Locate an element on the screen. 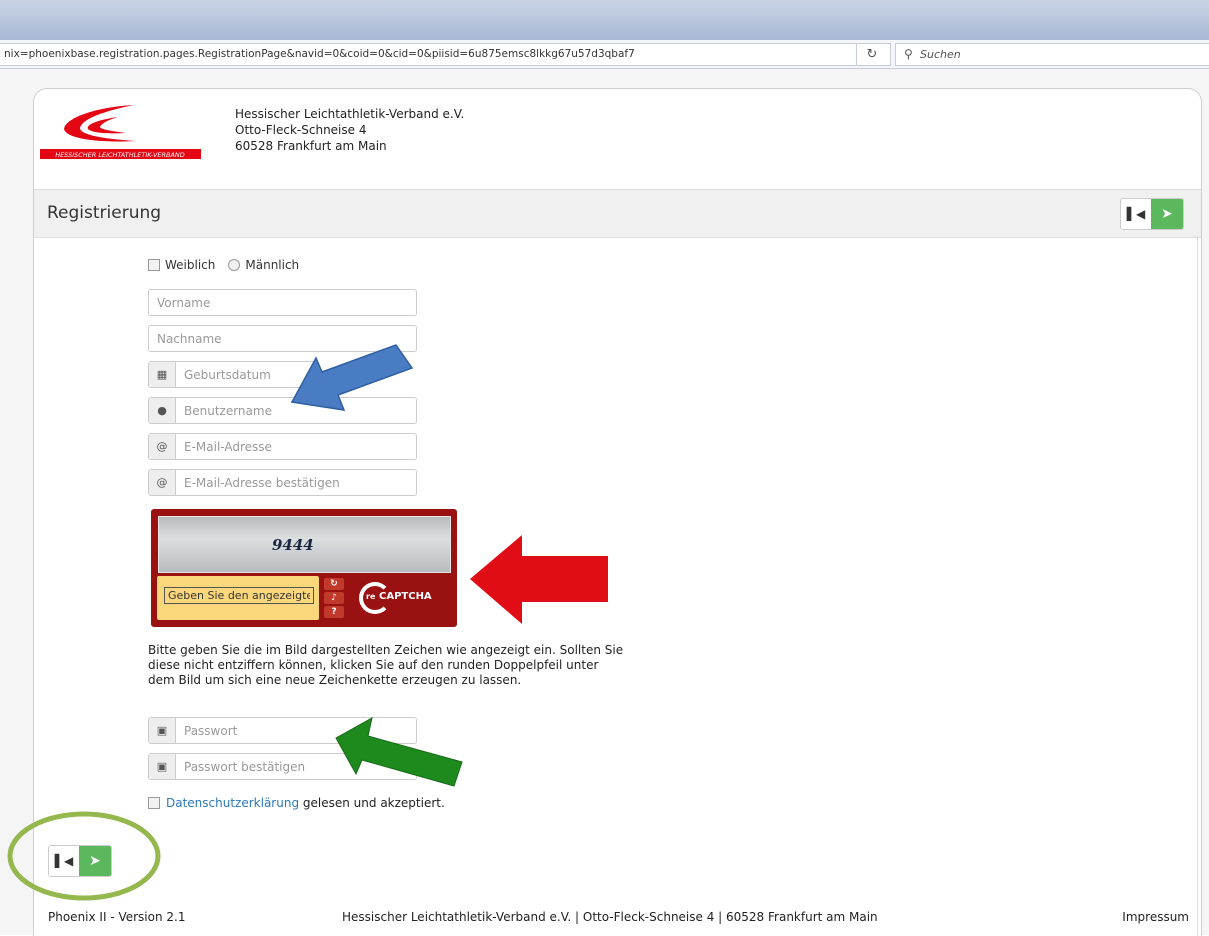  last-name-field is located at coordinates (282, 338).